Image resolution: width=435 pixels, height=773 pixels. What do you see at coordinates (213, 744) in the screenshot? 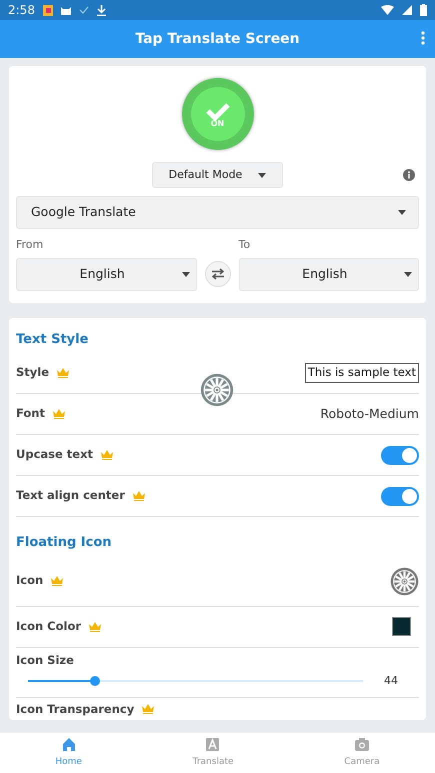
I see `letter-icon` at bounding box center [213, 744].